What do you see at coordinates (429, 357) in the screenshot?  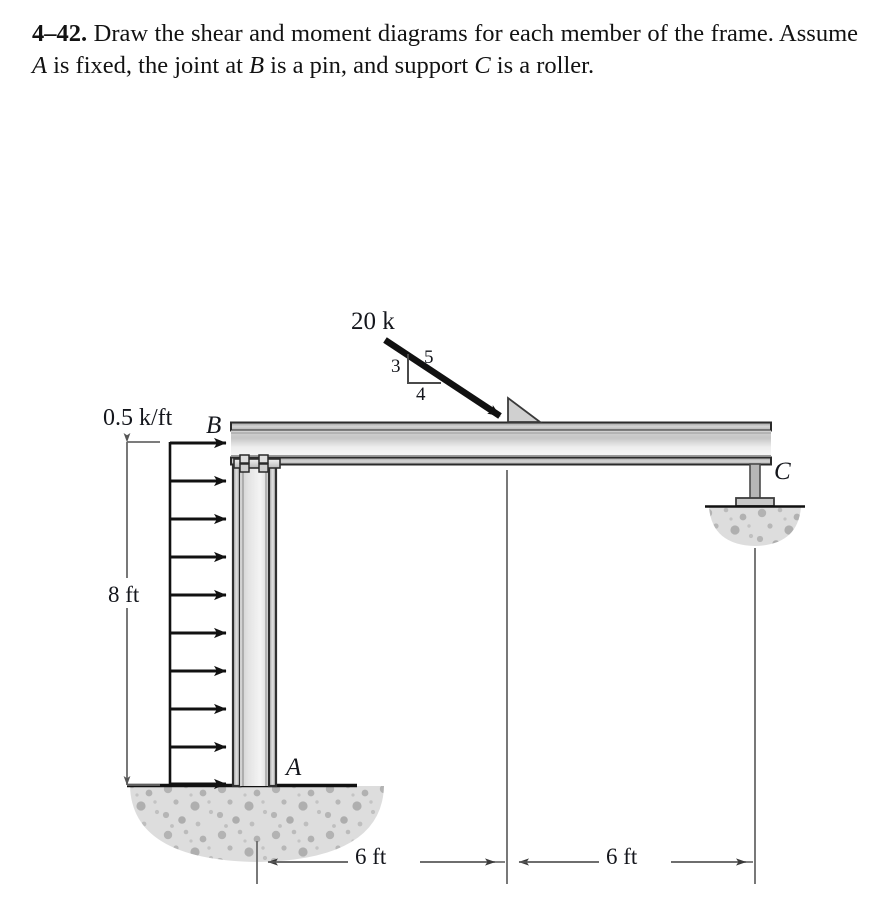 I see `slope-hypotenuse-label: 5` at bounding box center [429, 357].